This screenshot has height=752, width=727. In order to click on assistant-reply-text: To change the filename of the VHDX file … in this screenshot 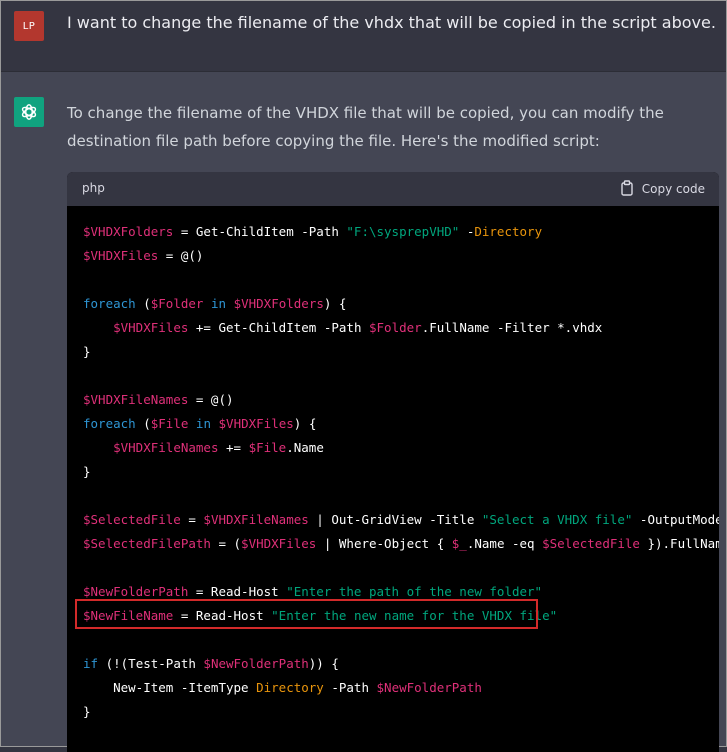, I will do `click(365, 127)`.